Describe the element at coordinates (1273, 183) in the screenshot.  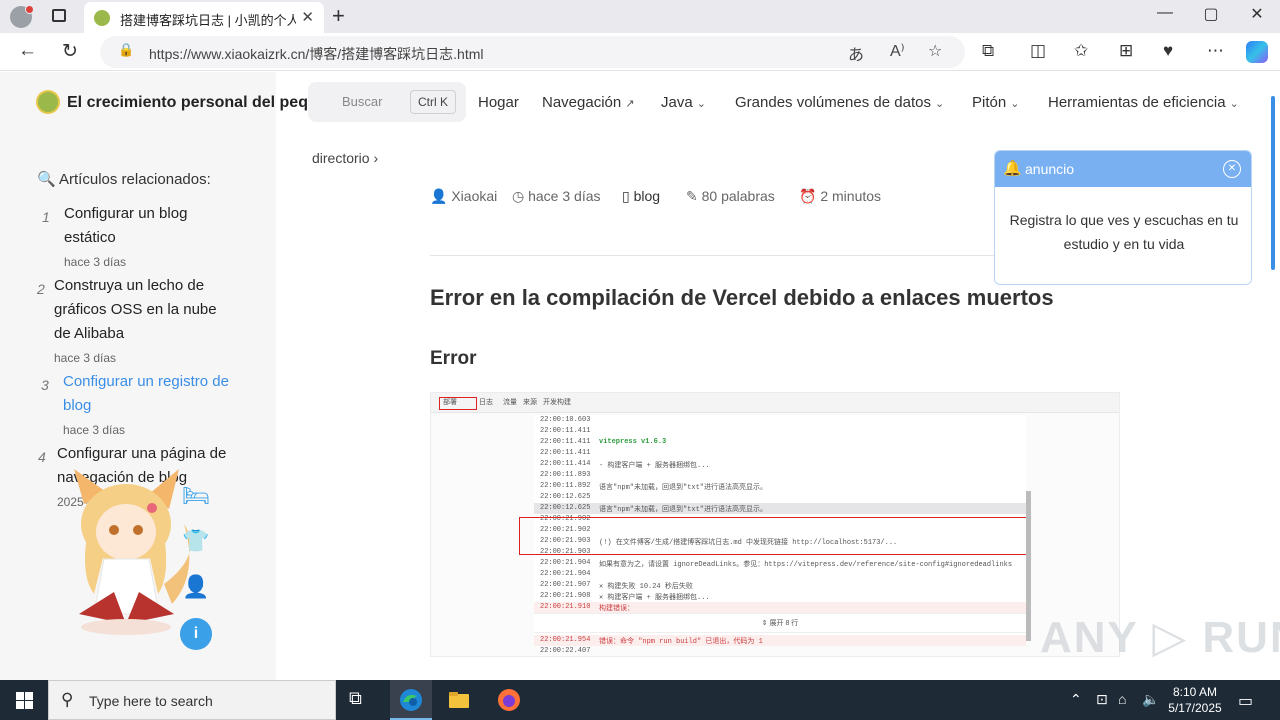
I see `page-scrollbar` at that location.